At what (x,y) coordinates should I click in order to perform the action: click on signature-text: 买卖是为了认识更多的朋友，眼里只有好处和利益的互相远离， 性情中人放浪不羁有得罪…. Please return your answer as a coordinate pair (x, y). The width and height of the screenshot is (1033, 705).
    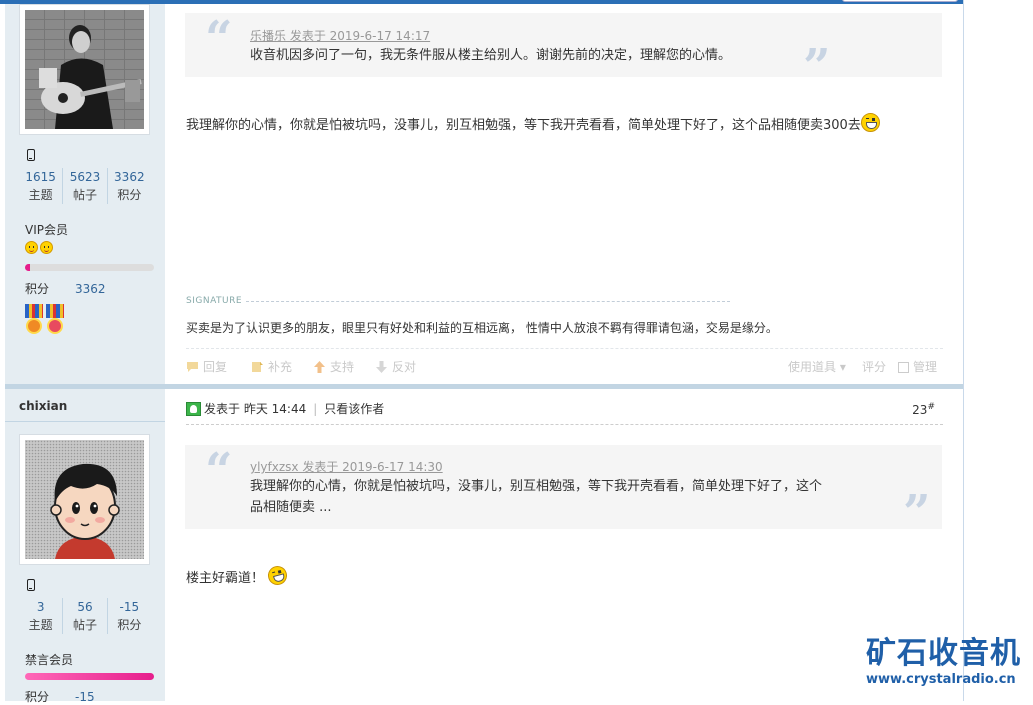
    Looking at the image, I should click on (482, 328).